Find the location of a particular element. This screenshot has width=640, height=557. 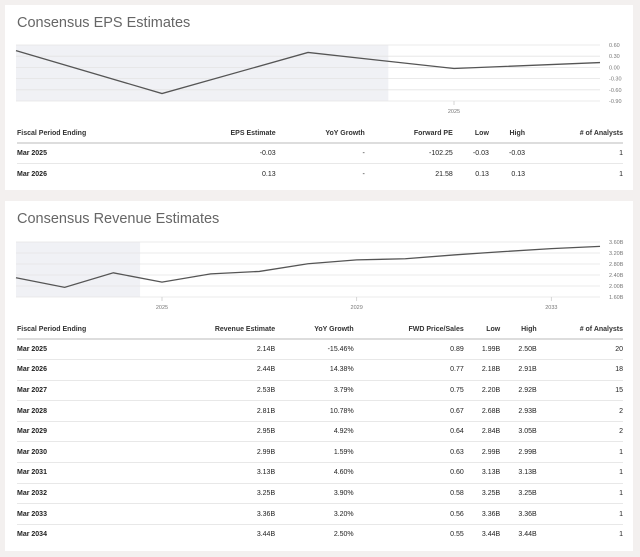

y-tick-label: 2.00B is located at coordinates (616, 287).